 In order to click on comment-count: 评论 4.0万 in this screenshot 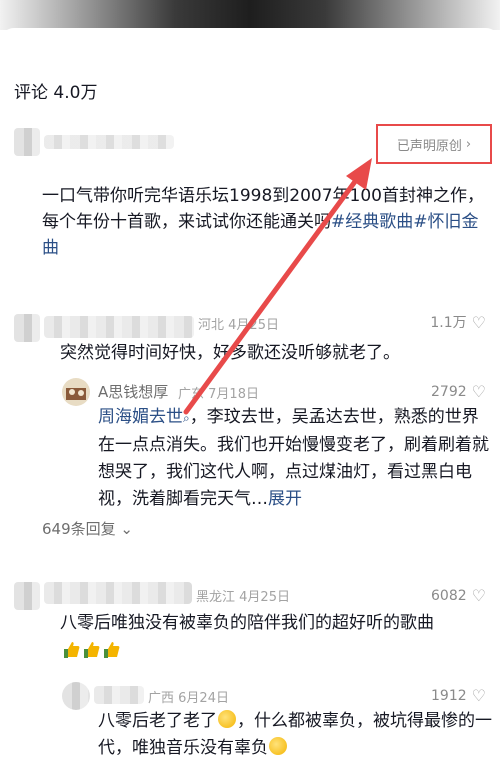, I will do `click(56, 93)`.